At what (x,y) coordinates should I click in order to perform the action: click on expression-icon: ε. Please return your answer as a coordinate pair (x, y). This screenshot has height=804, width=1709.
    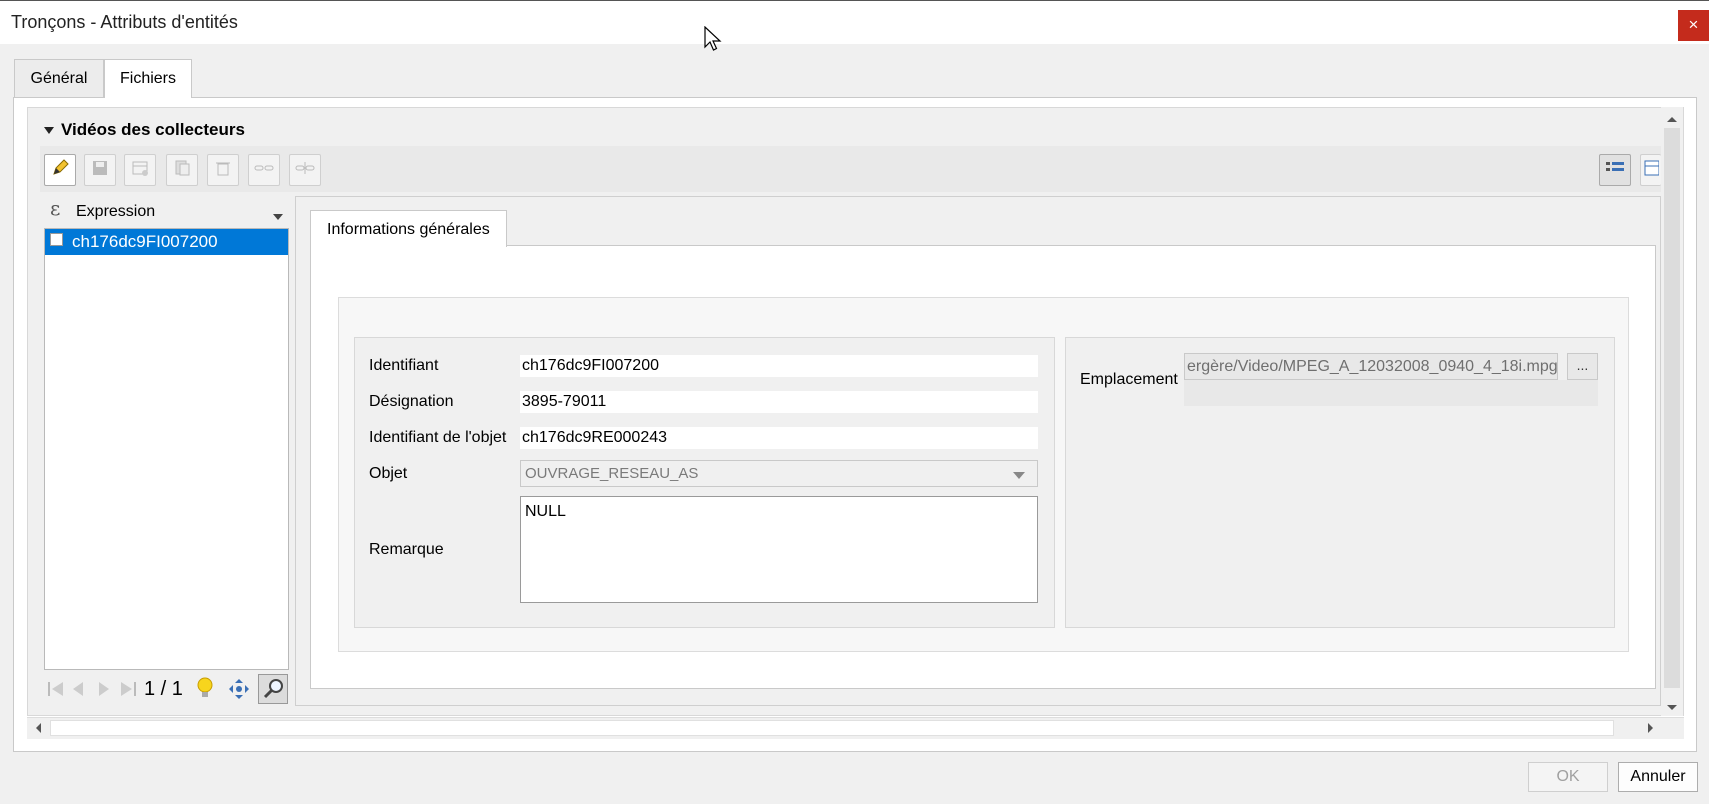
    Looking at the image, I should click on (55, 208).